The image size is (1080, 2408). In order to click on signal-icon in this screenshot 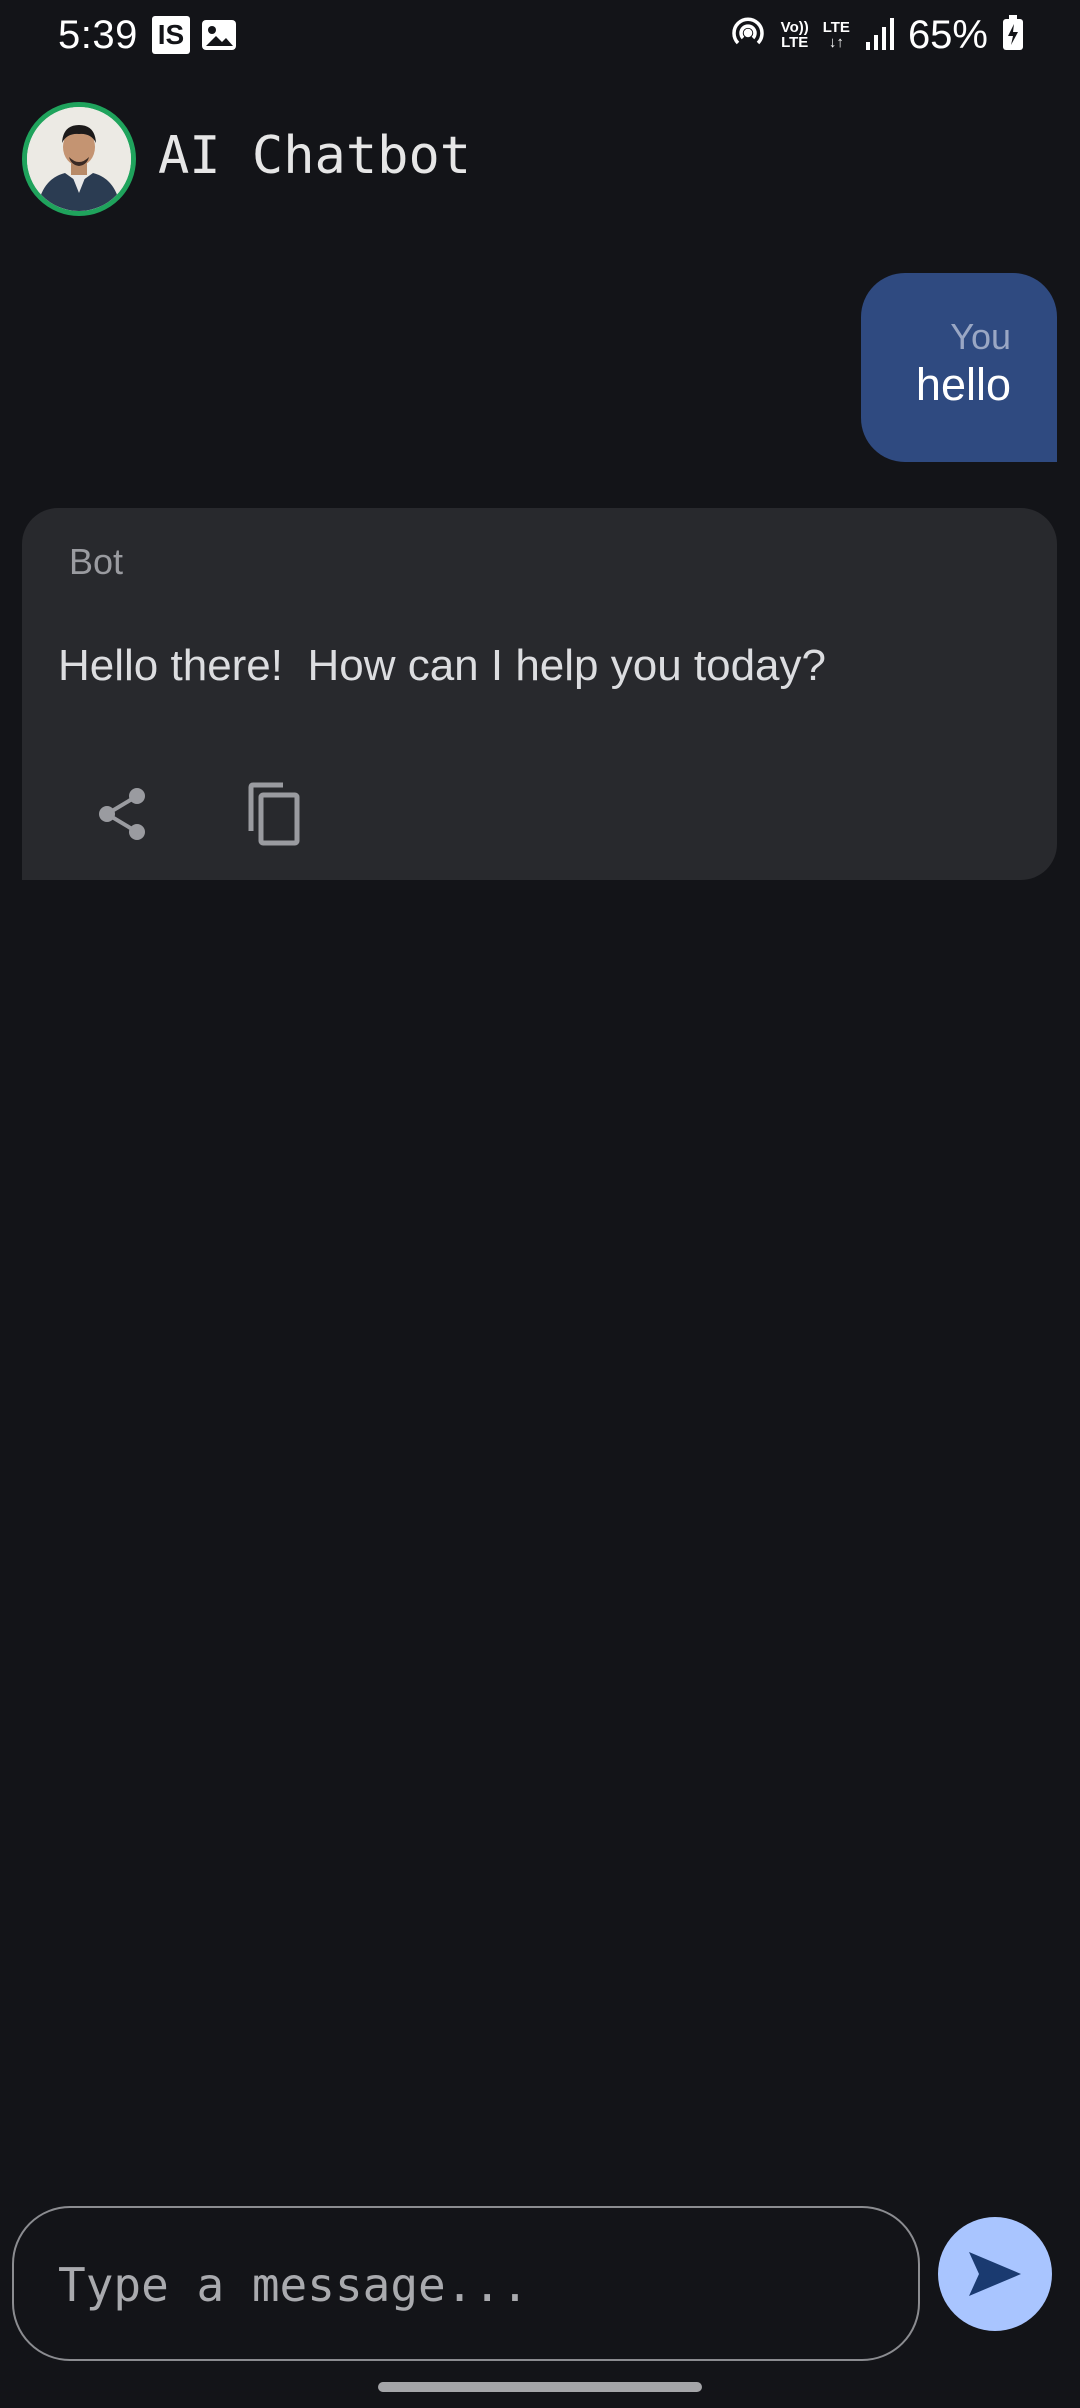, I will do `click(879, 35)`.